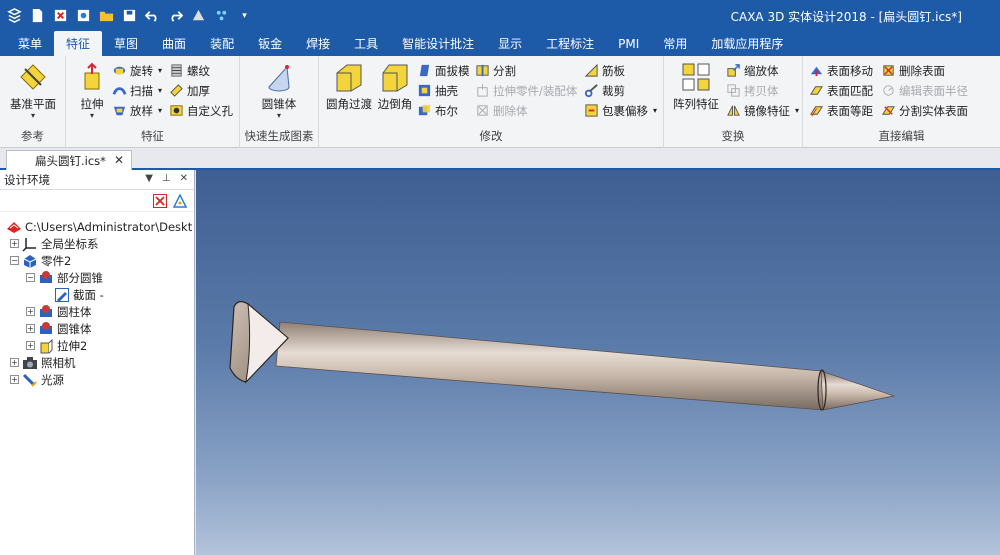 Image resolution: width=1000 pixels, height=555 pixels. What do you see at coordinates (437, 110) in the screenshot?
I see `boolean-button: 布尔` at bounding box center [437, 110].